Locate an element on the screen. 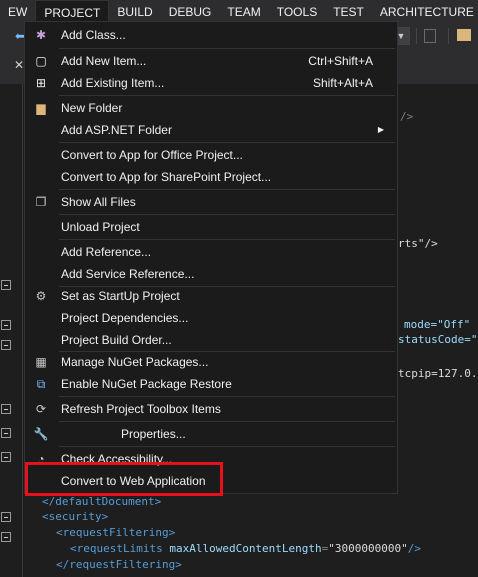 This screenshot has height=577, width=478. menu-item-refresh-toolbox: ⟳ Refresh Project Toolbox Items is located at coordinates (211, 409).